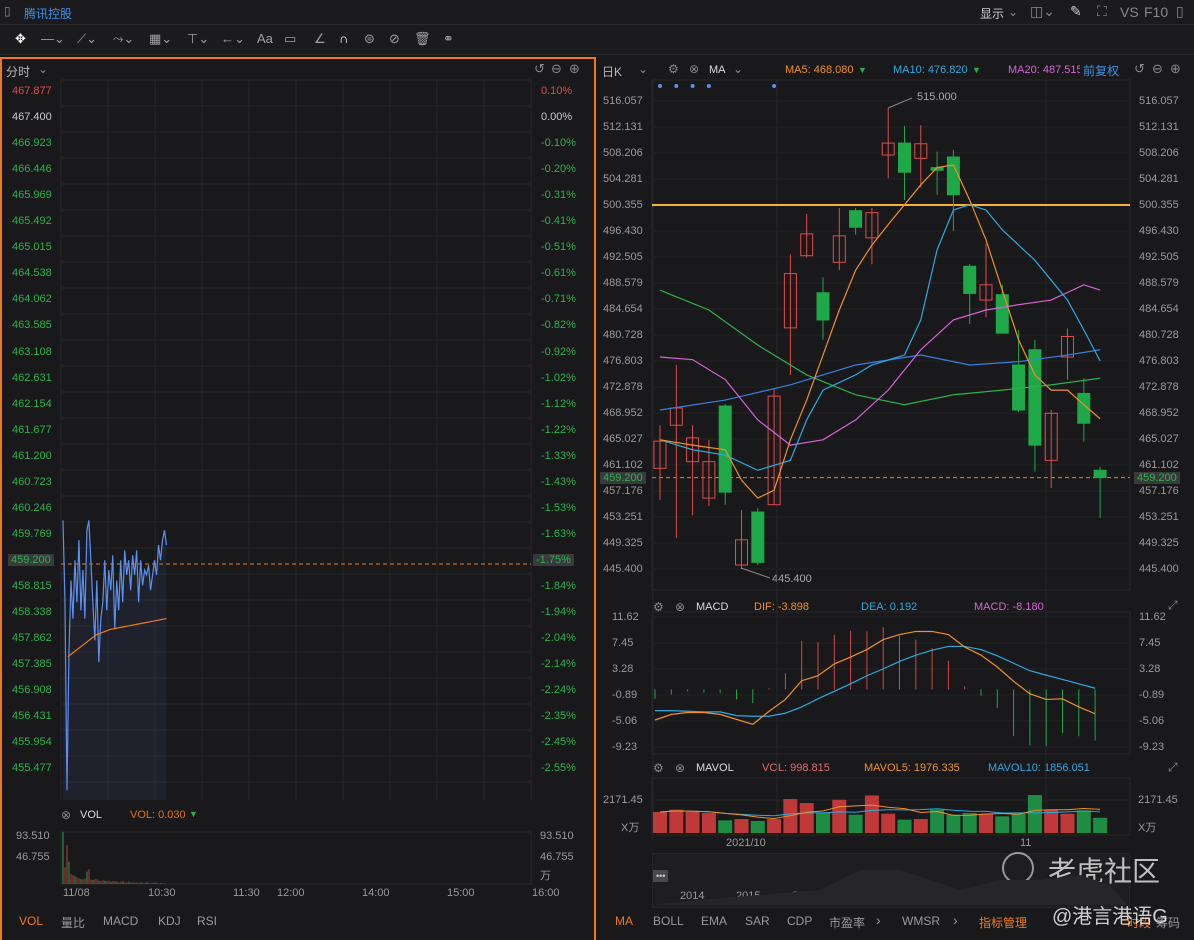 This screenshot has height=940, width=1194. Describe the element at coordinates (890, 887) in the screenshot. I see `navigator-area` at that location.